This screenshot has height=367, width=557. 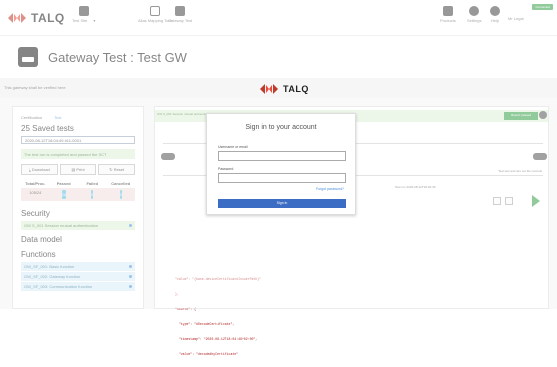 What do you see at coordinates (282, 156) in the screenshot?
I see `username-input` at bounding box center [282, 156].